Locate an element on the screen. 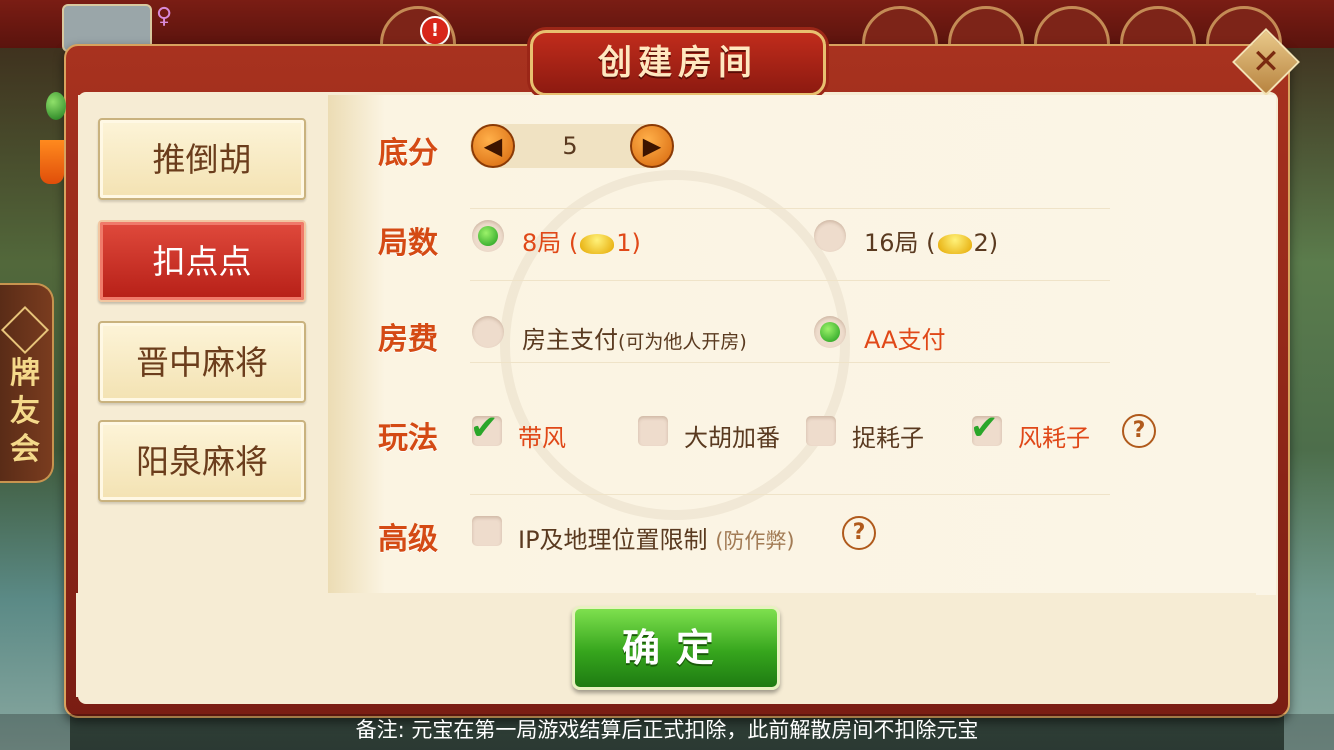 The height and width of the screenshot is (750, 1334). dialog-title-plate: 创建房间 is located at coordinates (678, 63).